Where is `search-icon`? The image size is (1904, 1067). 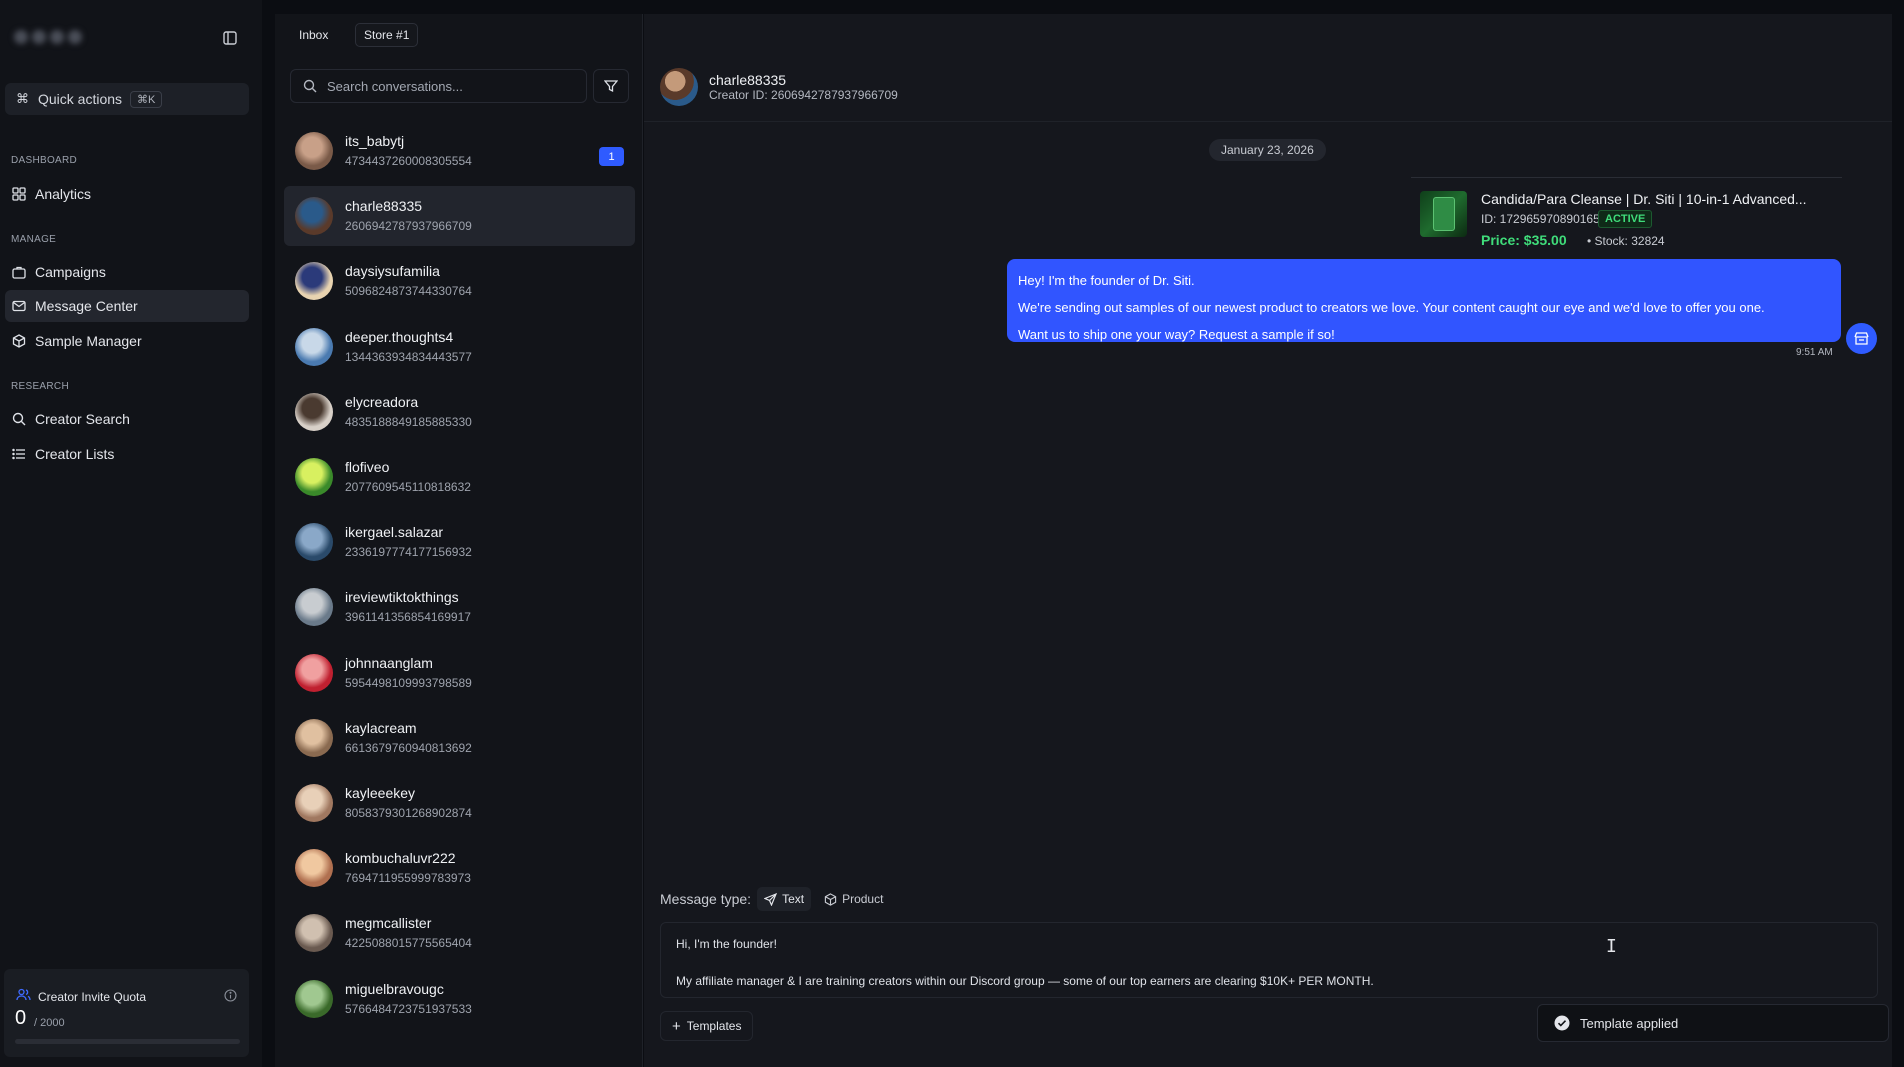 search-icon is located at coordinates (310, 86).